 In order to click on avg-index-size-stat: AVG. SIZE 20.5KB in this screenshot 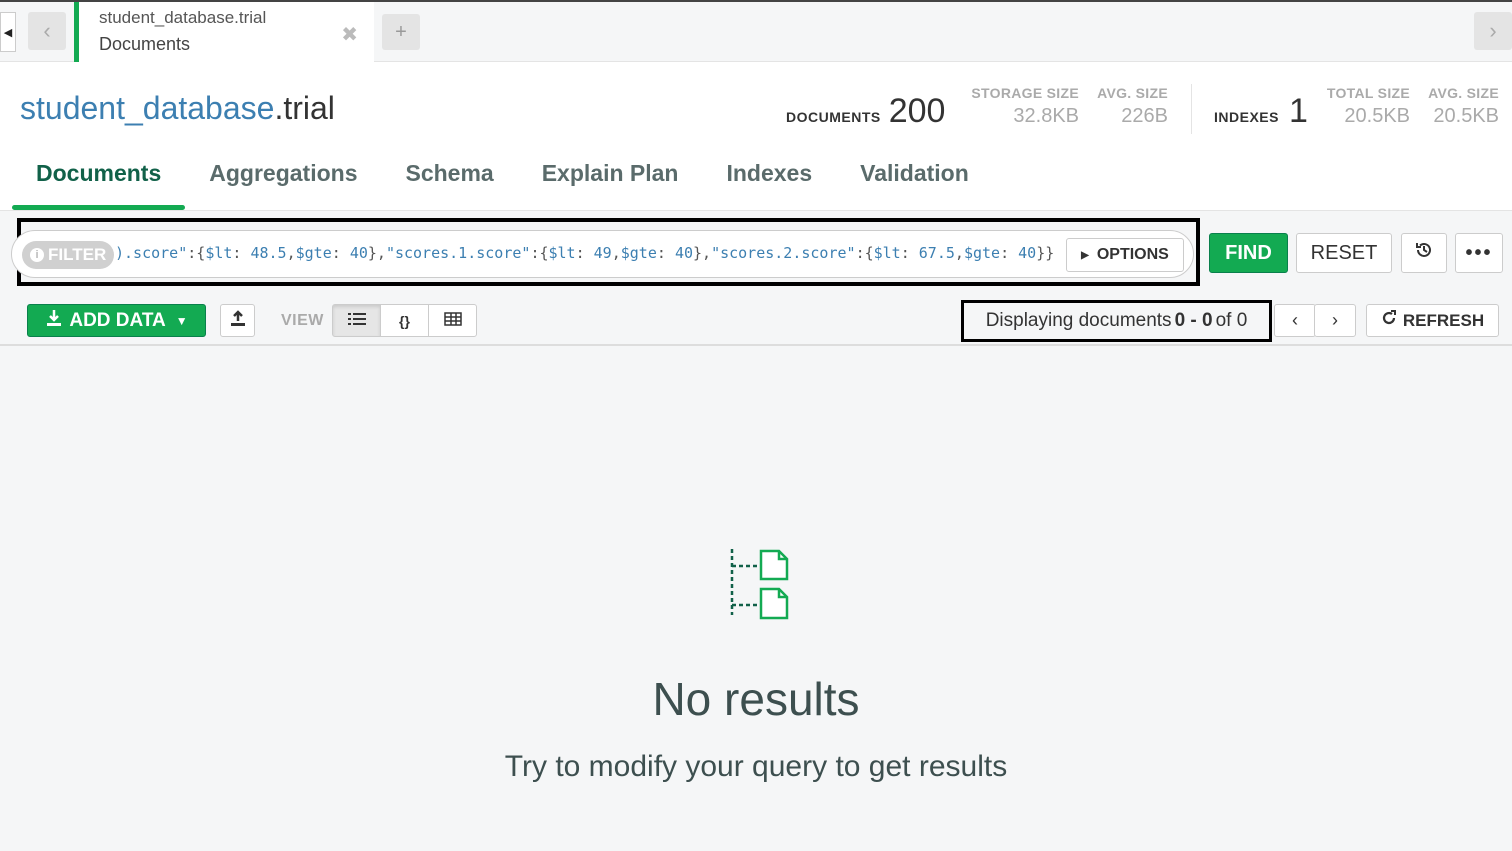, I will do `click(1459, 106)`.